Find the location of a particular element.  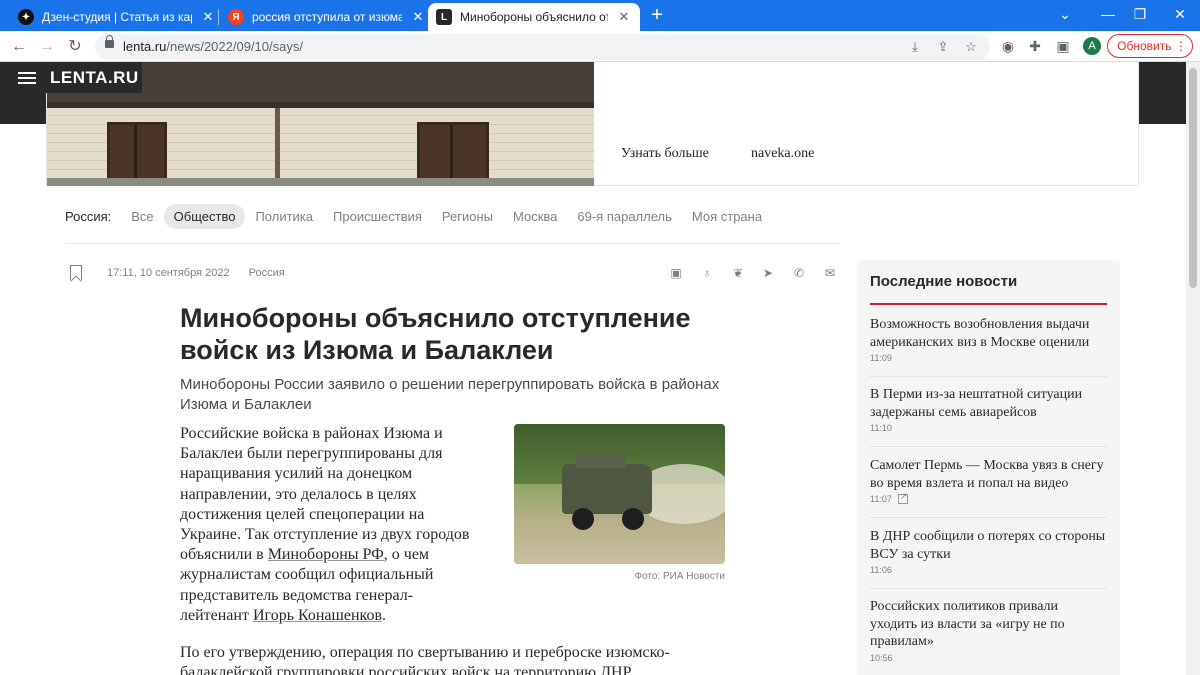

rubric-label: Россия: is located at coordinates (88, 216).